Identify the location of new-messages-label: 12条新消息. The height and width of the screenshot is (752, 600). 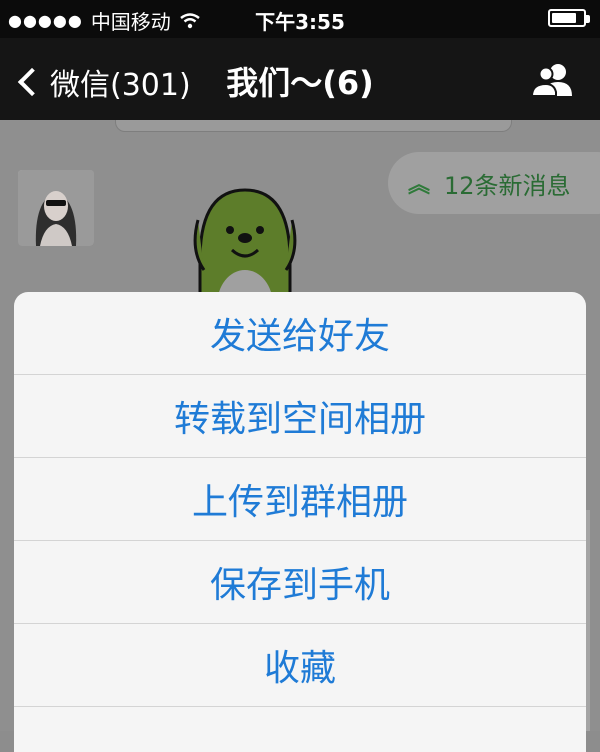
(507, 185).